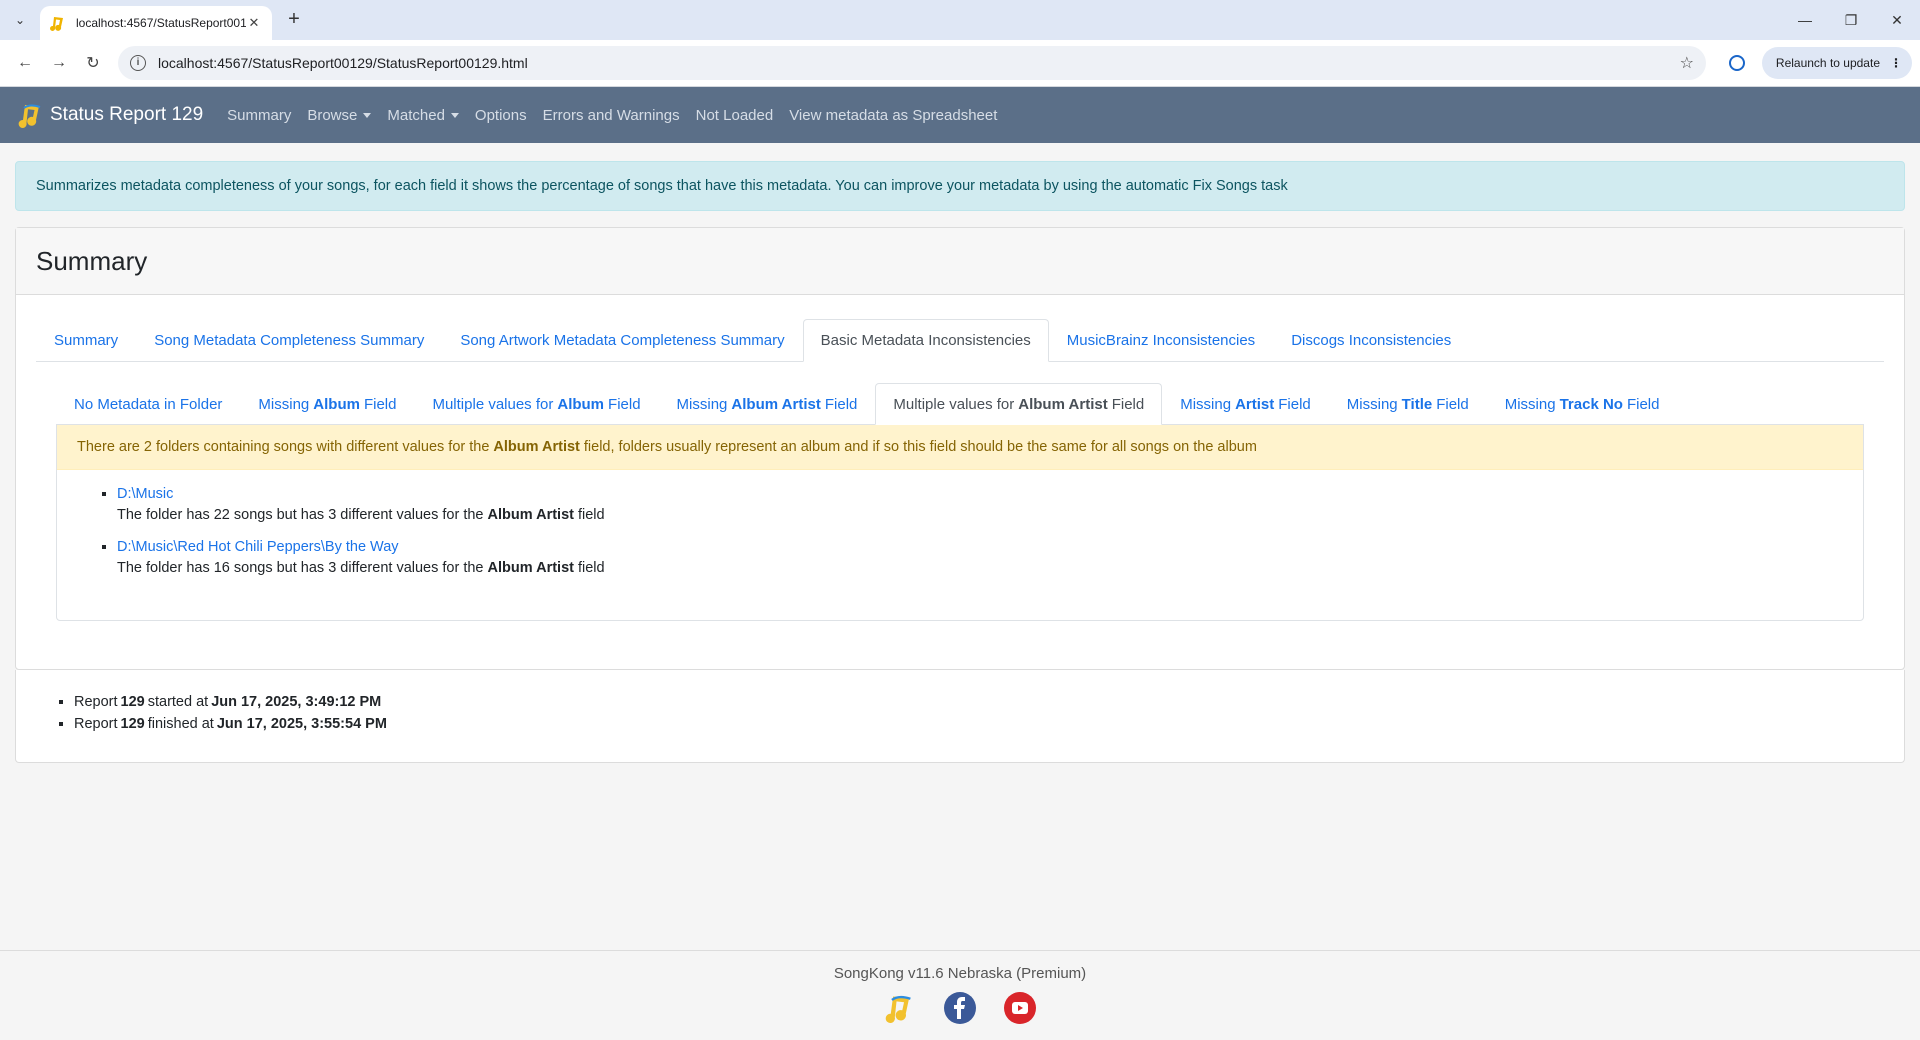  What do you see at coordinates (86, 340) in the screenshot?
I see `tab-summary: Summary` at bounding box center [86, 340].